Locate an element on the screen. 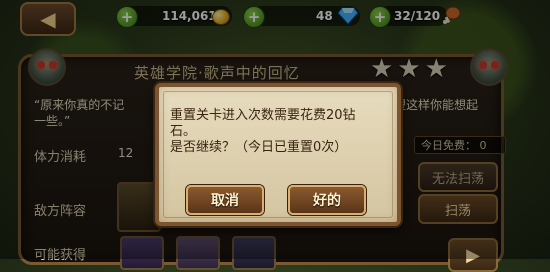  dialog-message-line2: 石。 is located at coordinates (183, 131).